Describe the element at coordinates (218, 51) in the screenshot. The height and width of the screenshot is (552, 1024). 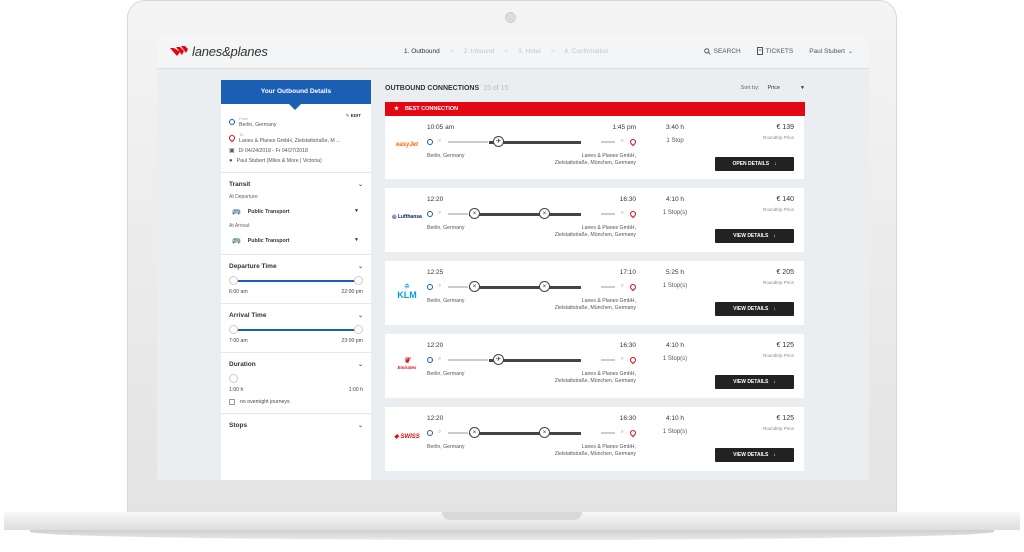
I see `logo: lanes&planes` at that location.